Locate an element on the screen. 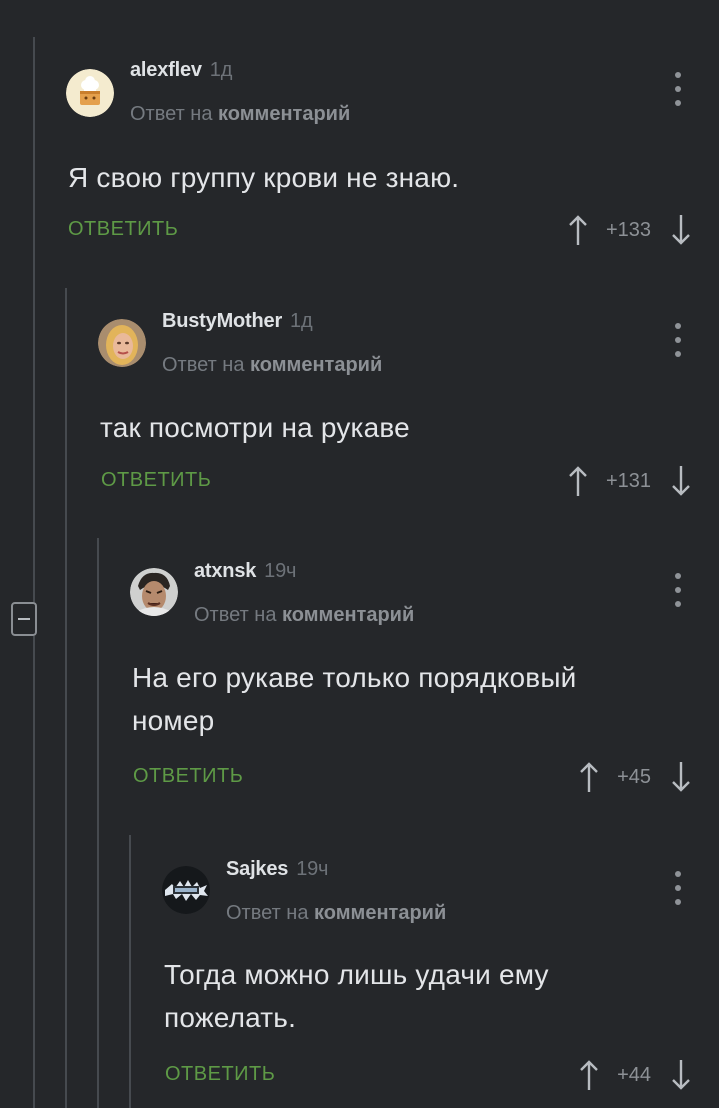 Image resolution: width=719 pixels, height=1108 pixels. comment-text: Тогда можно лишь удачи ему пожелать. is located at coordinates (356, 996).